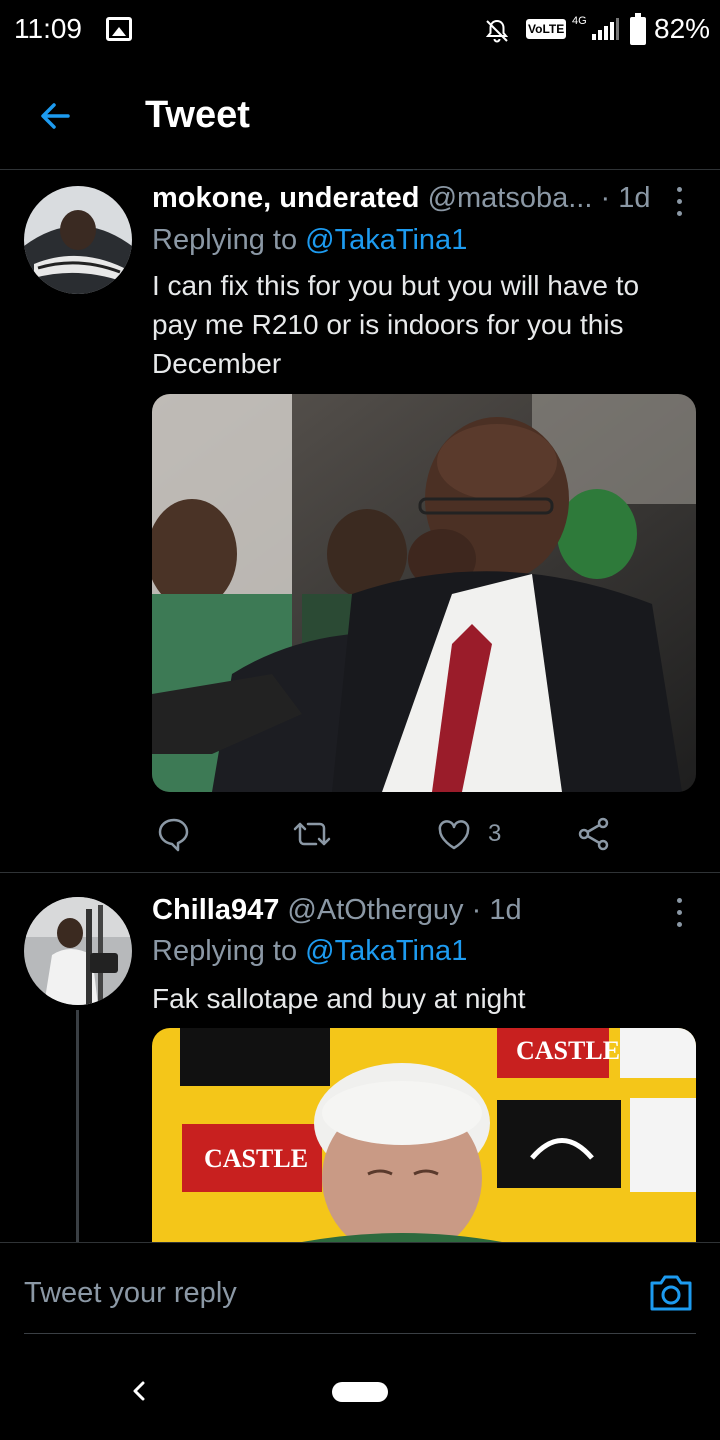 The height and width of the screenshot is (1440, 720). I want to click on comment-icon, so click(174, 834).